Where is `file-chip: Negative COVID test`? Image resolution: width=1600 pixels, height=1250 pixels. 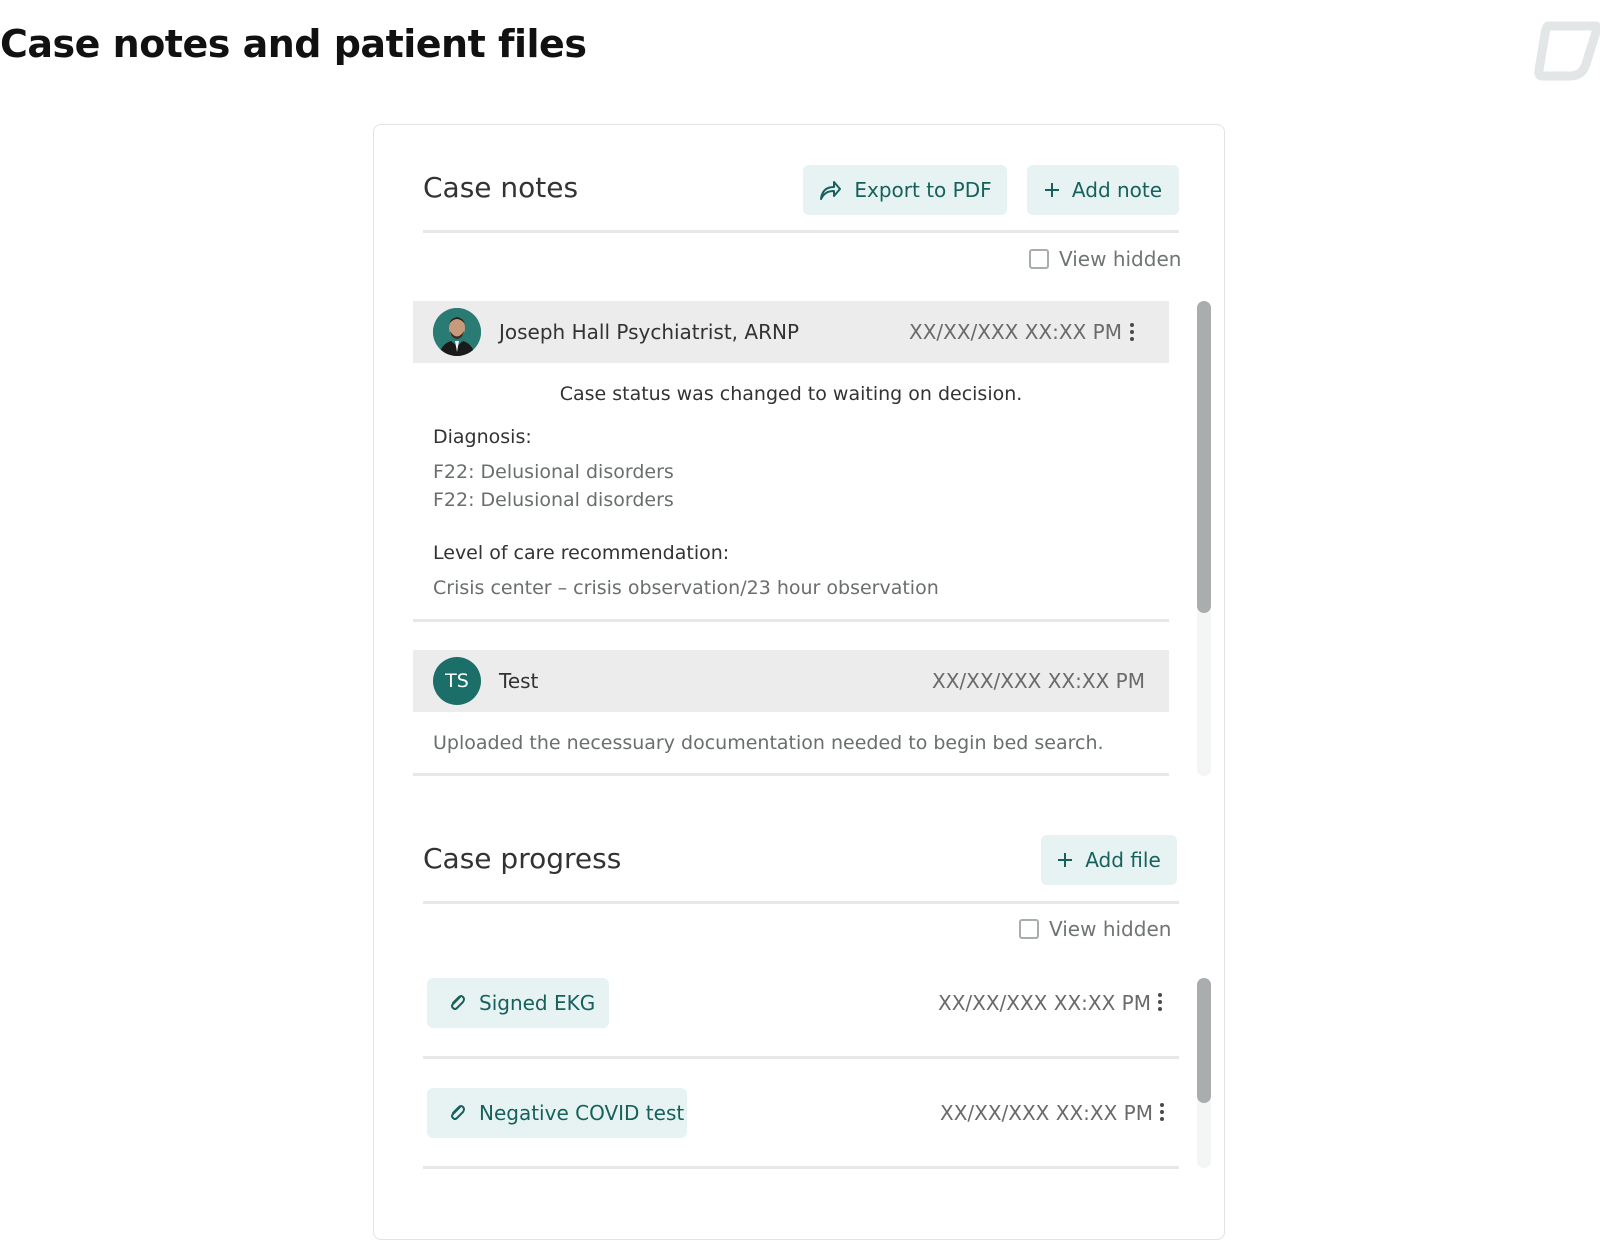
file-chip: Negative COVID test is located at coordinates (557, 1113).